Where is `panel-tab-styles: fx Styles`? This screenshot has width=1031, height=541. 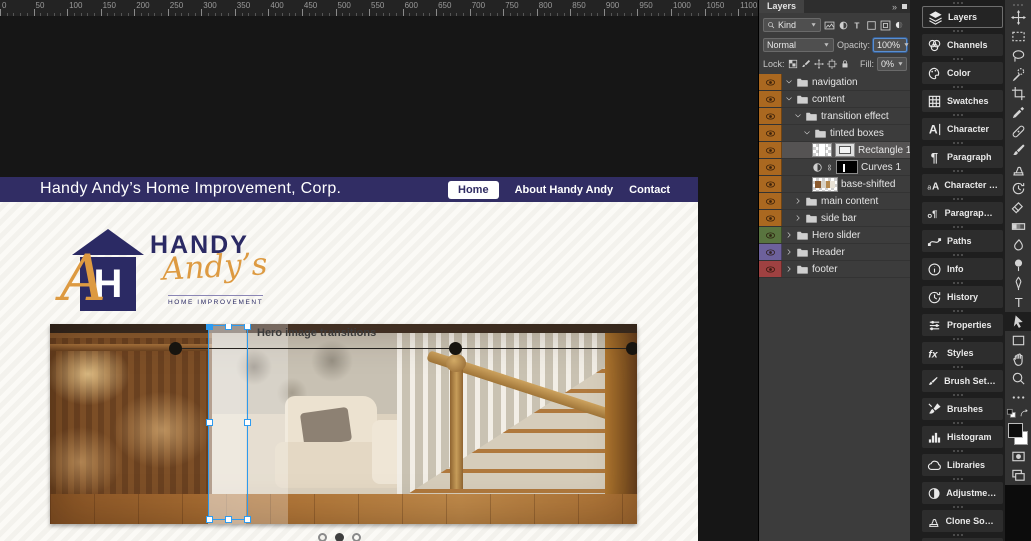 panel-tab-styles: fx Styles is located at coordinates (962, 353).